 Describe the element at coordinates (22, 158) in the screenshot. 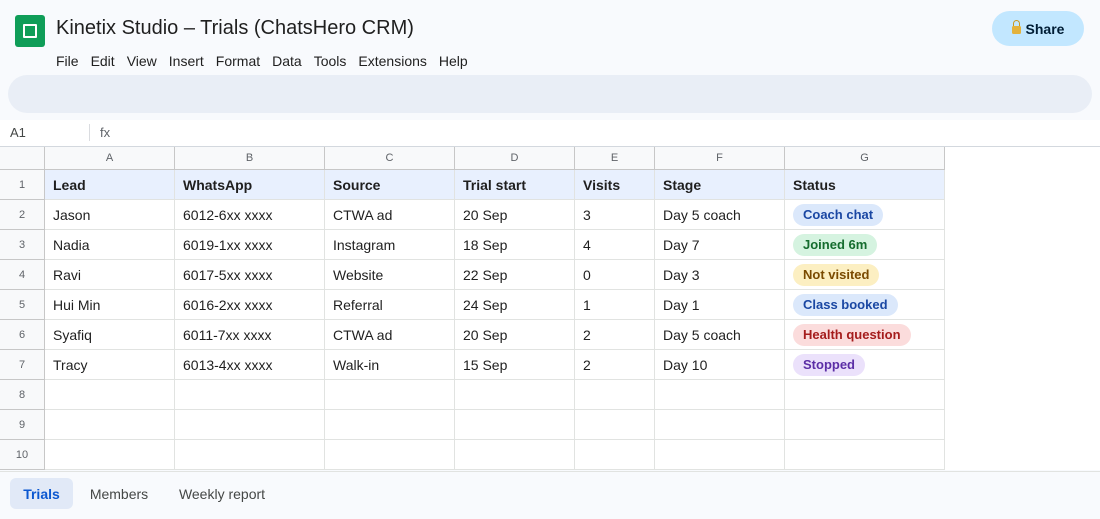

I see `select-all-corner` at that location.